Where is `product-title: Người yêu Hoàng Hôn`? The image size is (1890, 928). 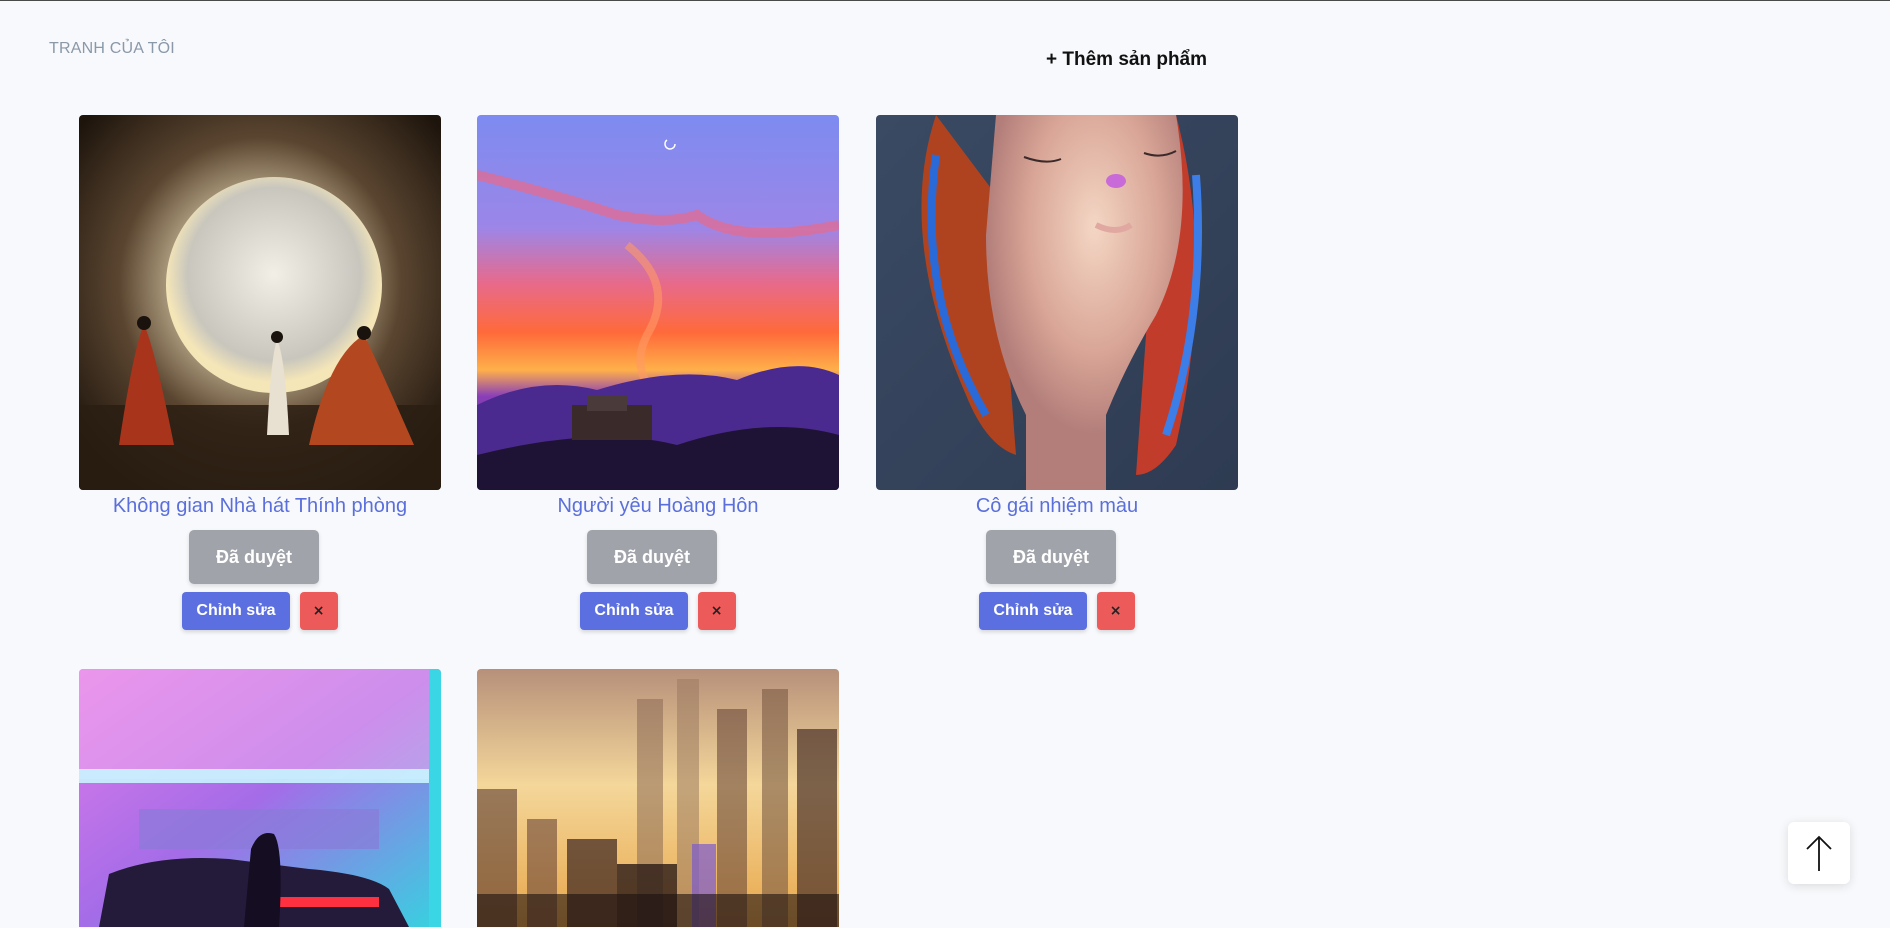
product-title: Người yêu Hoàng Hôn is located at coordinates (658, 506).